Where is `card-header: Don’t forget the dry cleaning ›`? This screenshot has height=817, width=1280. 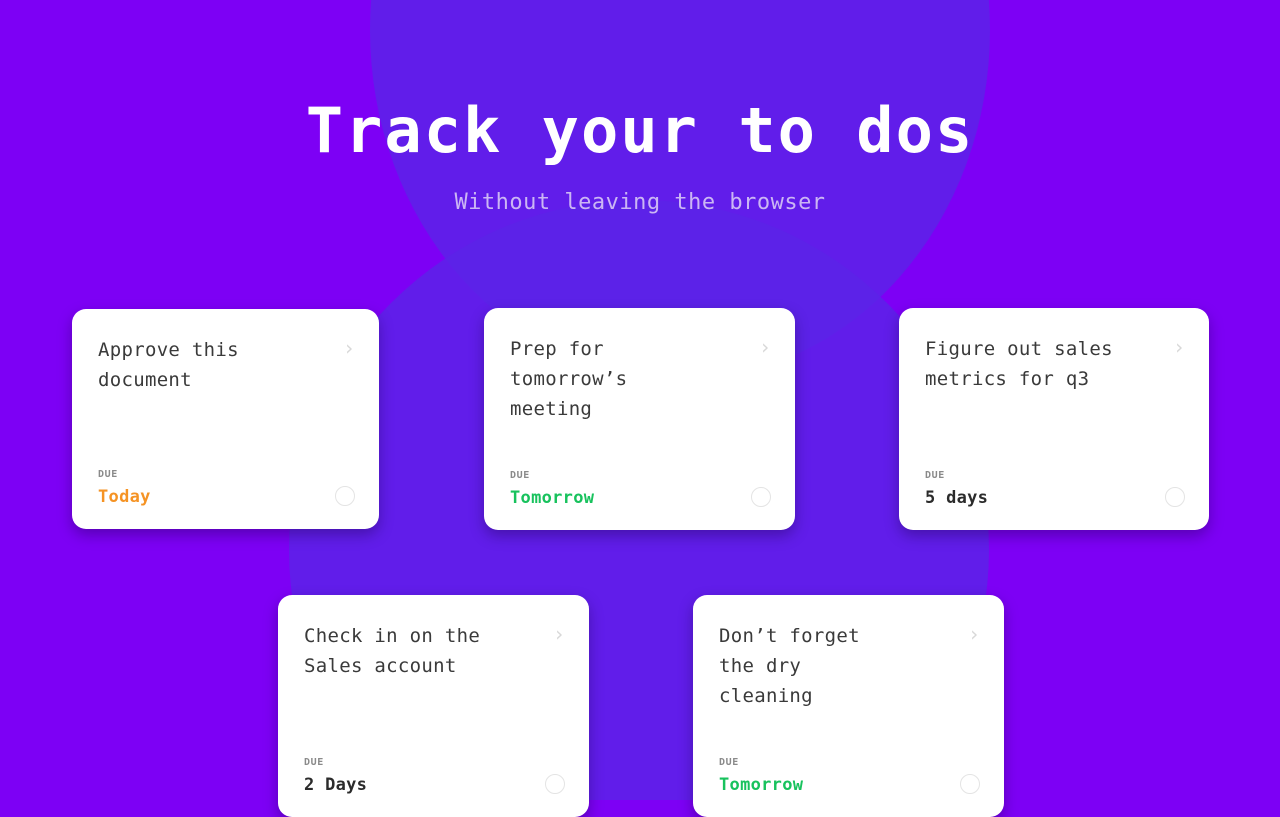
card-header: Don’t forget the dry cleaning › is located at coordinates (849, 666).